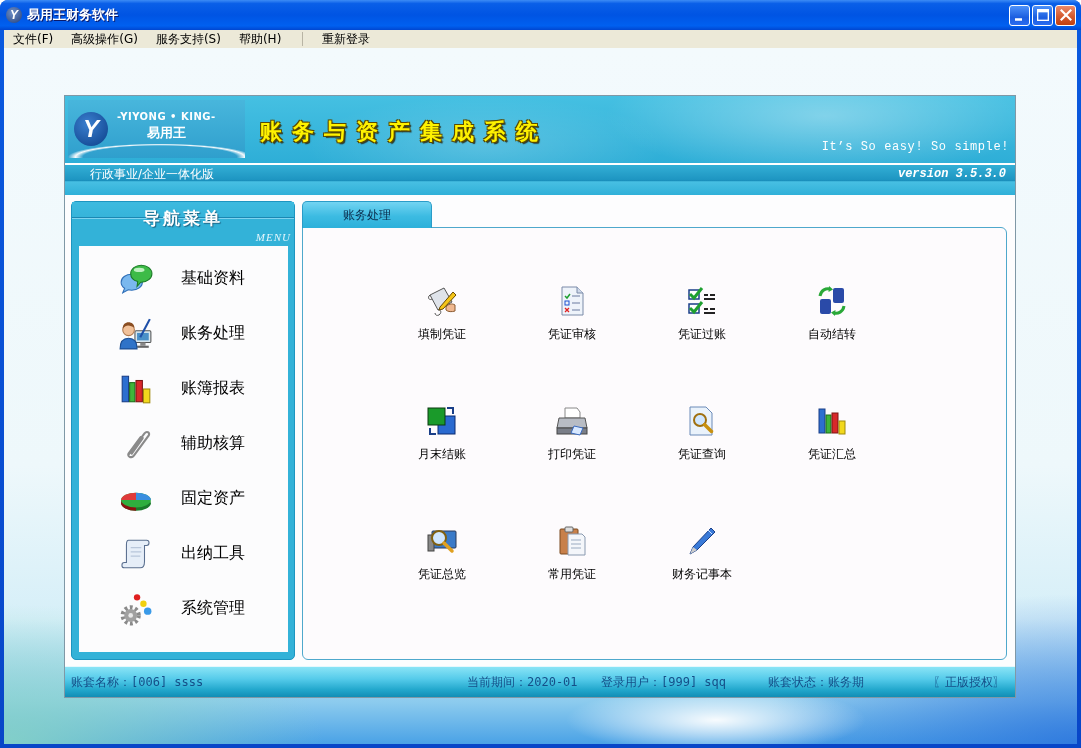 Image resolution: width=1081 pixels, height=748 pixels. I want to click on menu-command: 重新登录, so click(346, 39).